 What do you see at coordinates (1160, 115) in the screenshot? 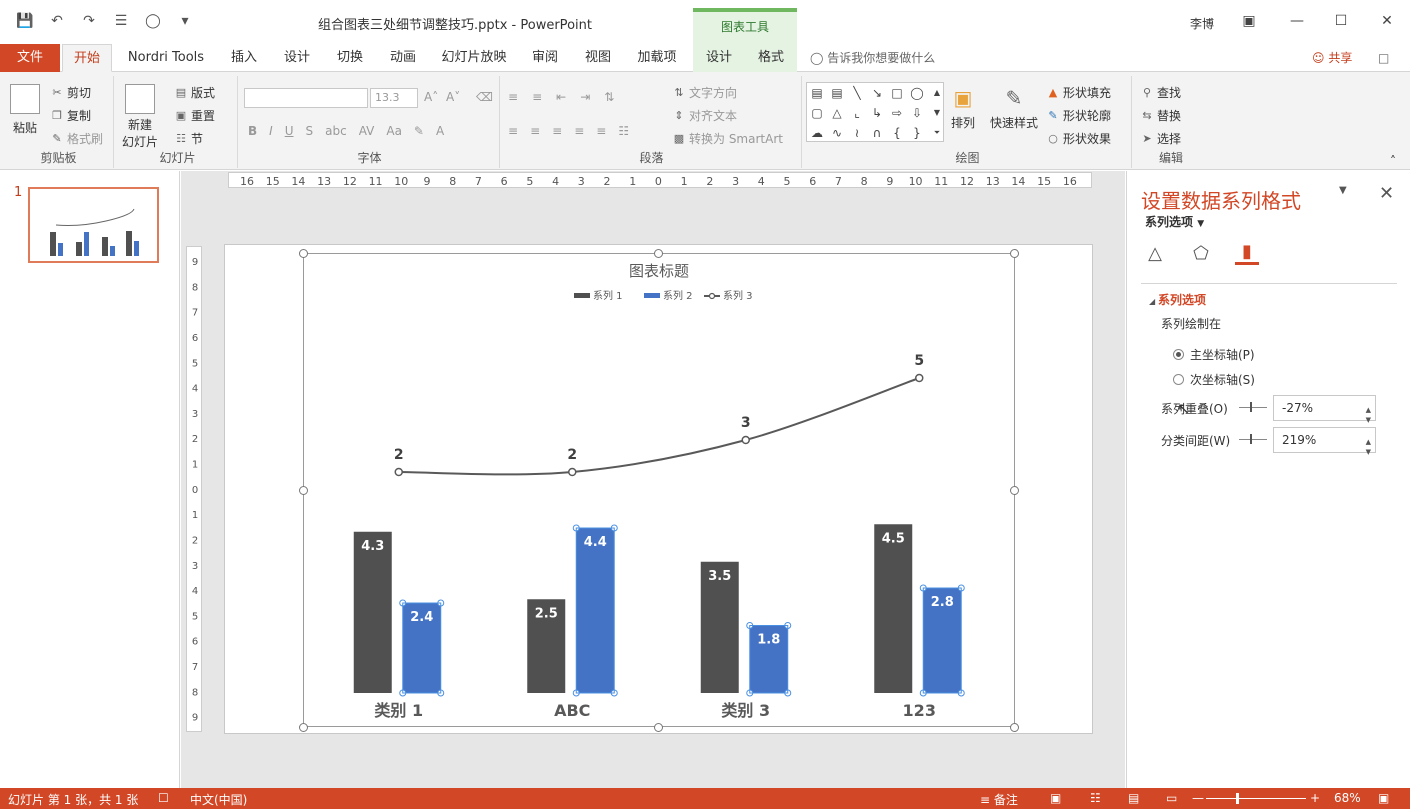
I see `replace-button: ⇆ 替换` at bounding box center [1160, 115].